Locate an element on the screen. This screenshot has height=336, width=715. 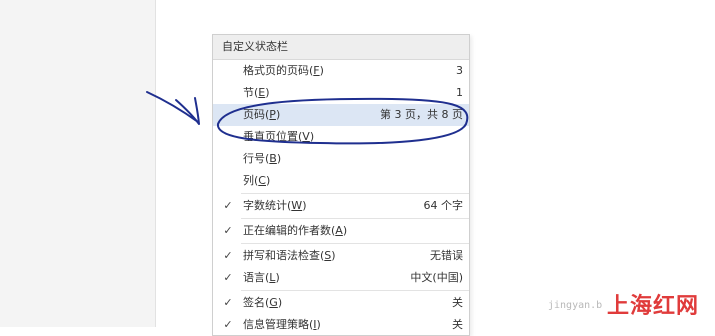
watermark-text: jingyan.b is located at coordinates (575, 305).